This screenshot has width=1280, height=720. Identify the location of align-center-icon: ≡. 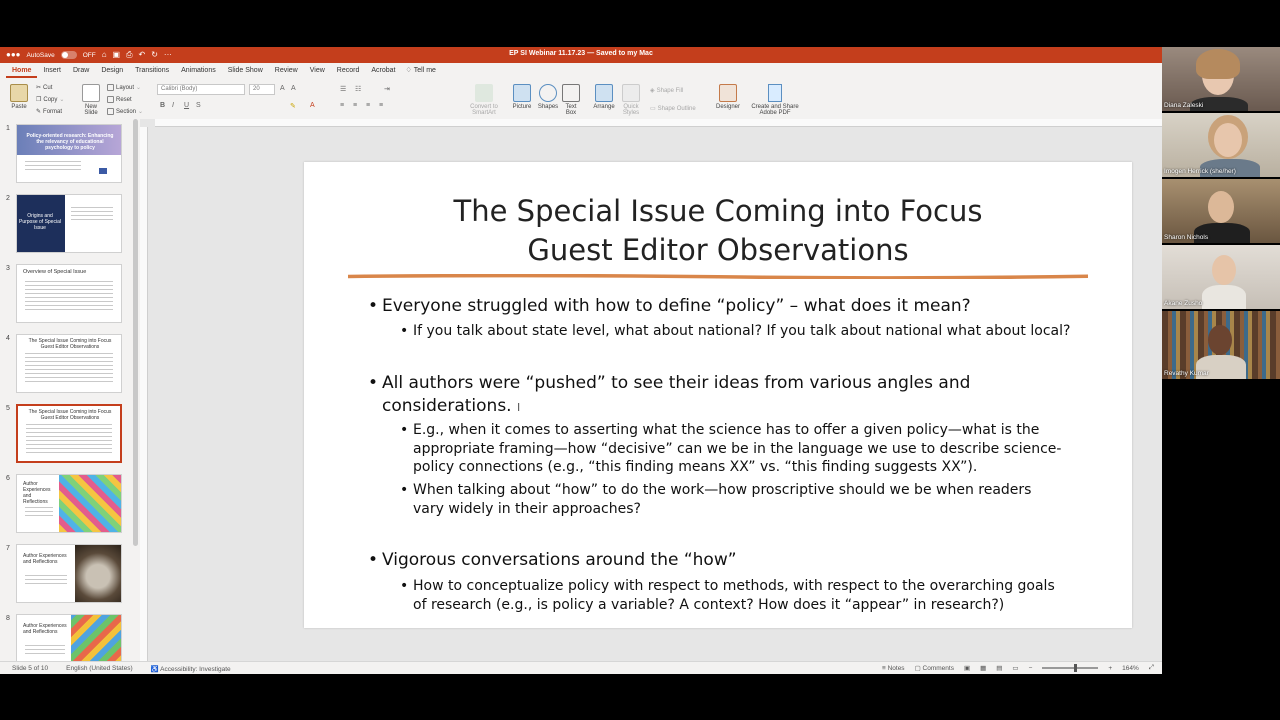
(355, 105).